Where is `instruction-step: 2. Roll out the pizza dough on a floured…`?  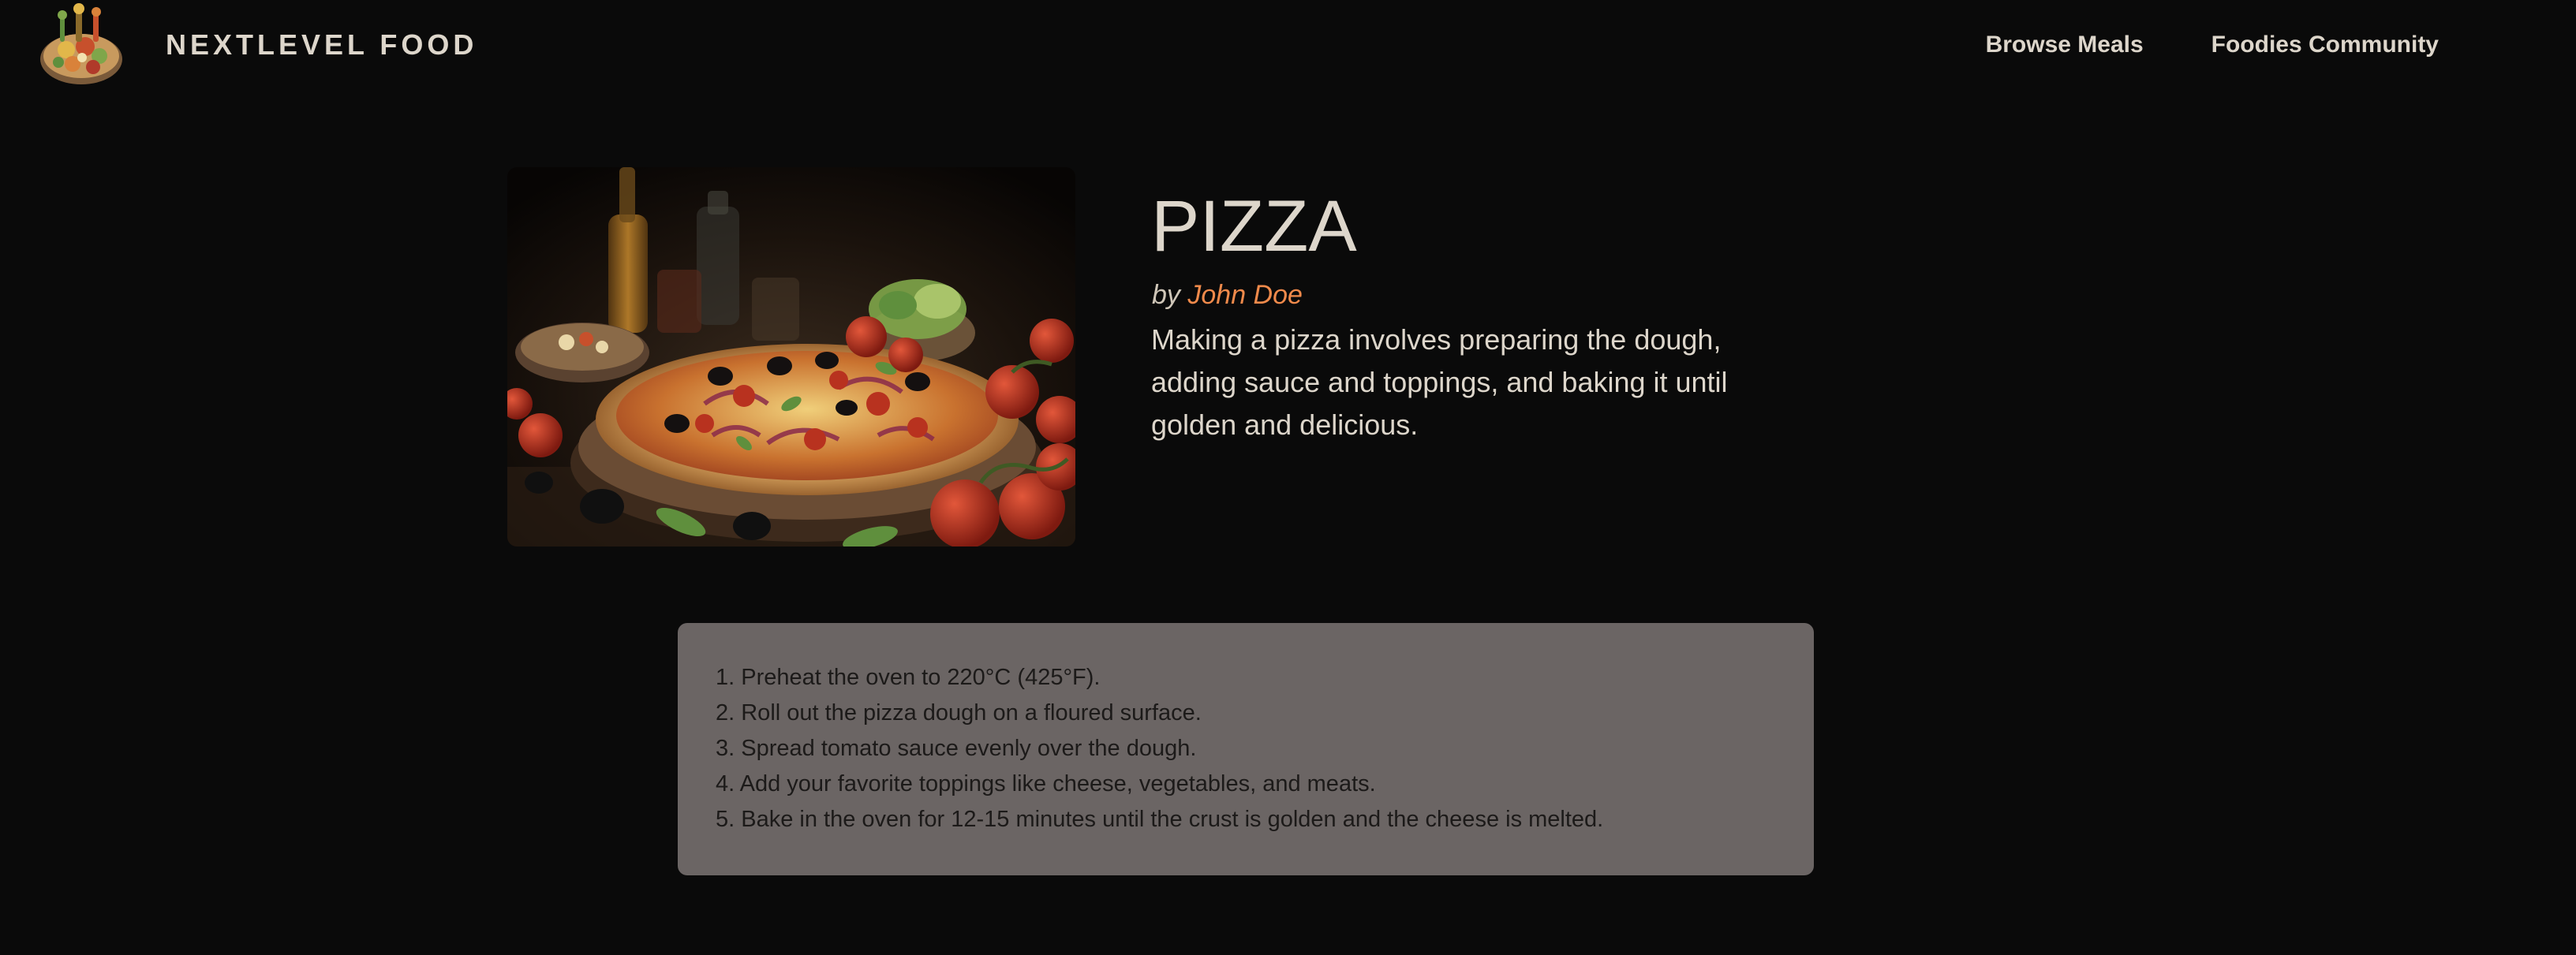 instruction-step: 2. Roll out the pizza dough on a floured… is located at coordinates (959, 713).